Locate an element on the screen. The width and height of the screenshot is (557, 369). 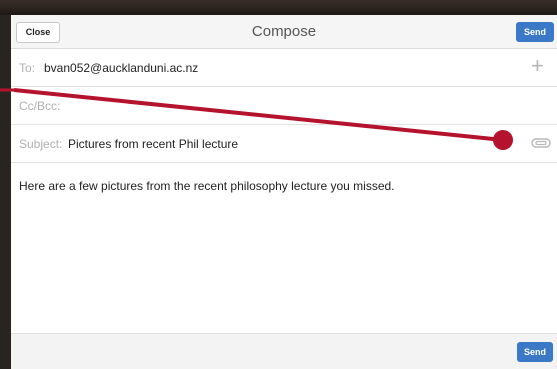
annotation-dot is located at coordinates (503, 140).